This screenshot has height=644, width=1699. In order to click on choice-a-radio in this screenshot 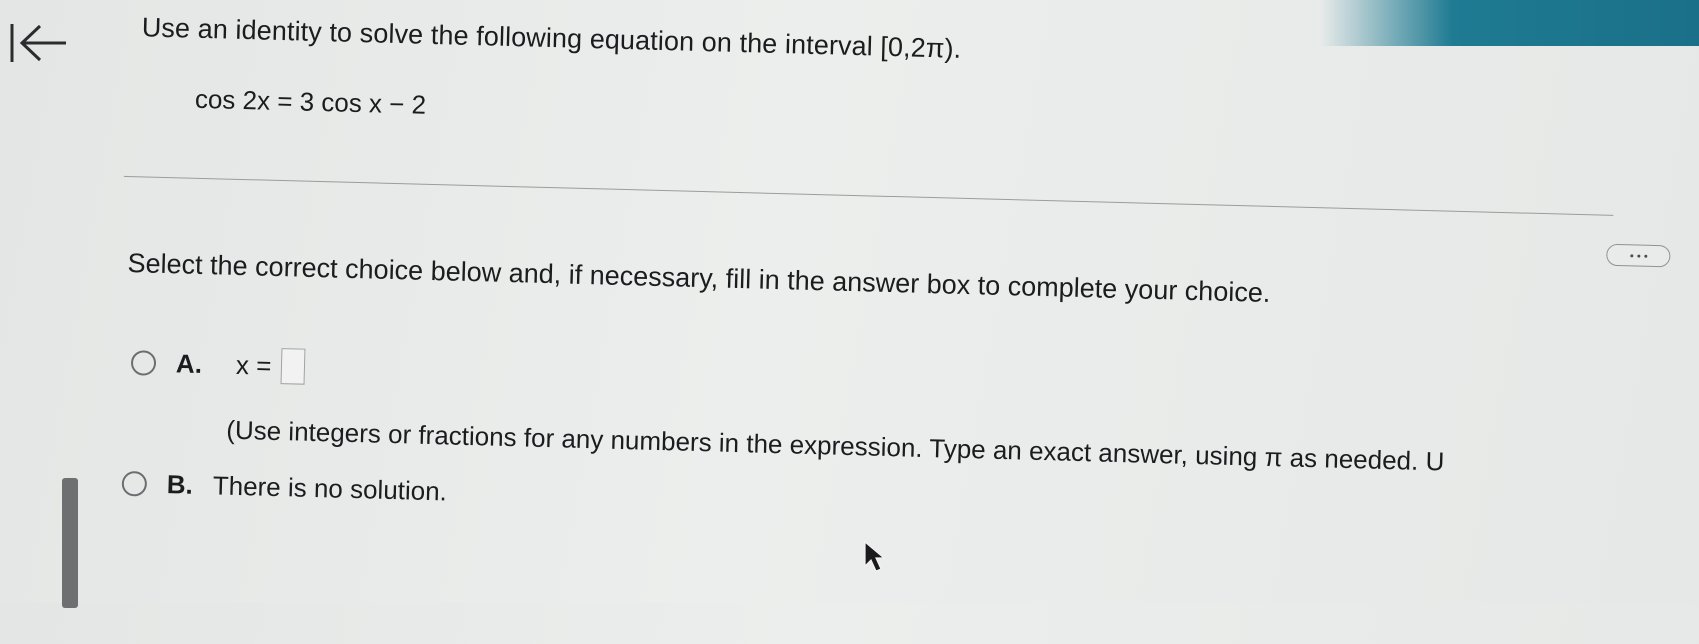, I will do `click(143, 362)`.